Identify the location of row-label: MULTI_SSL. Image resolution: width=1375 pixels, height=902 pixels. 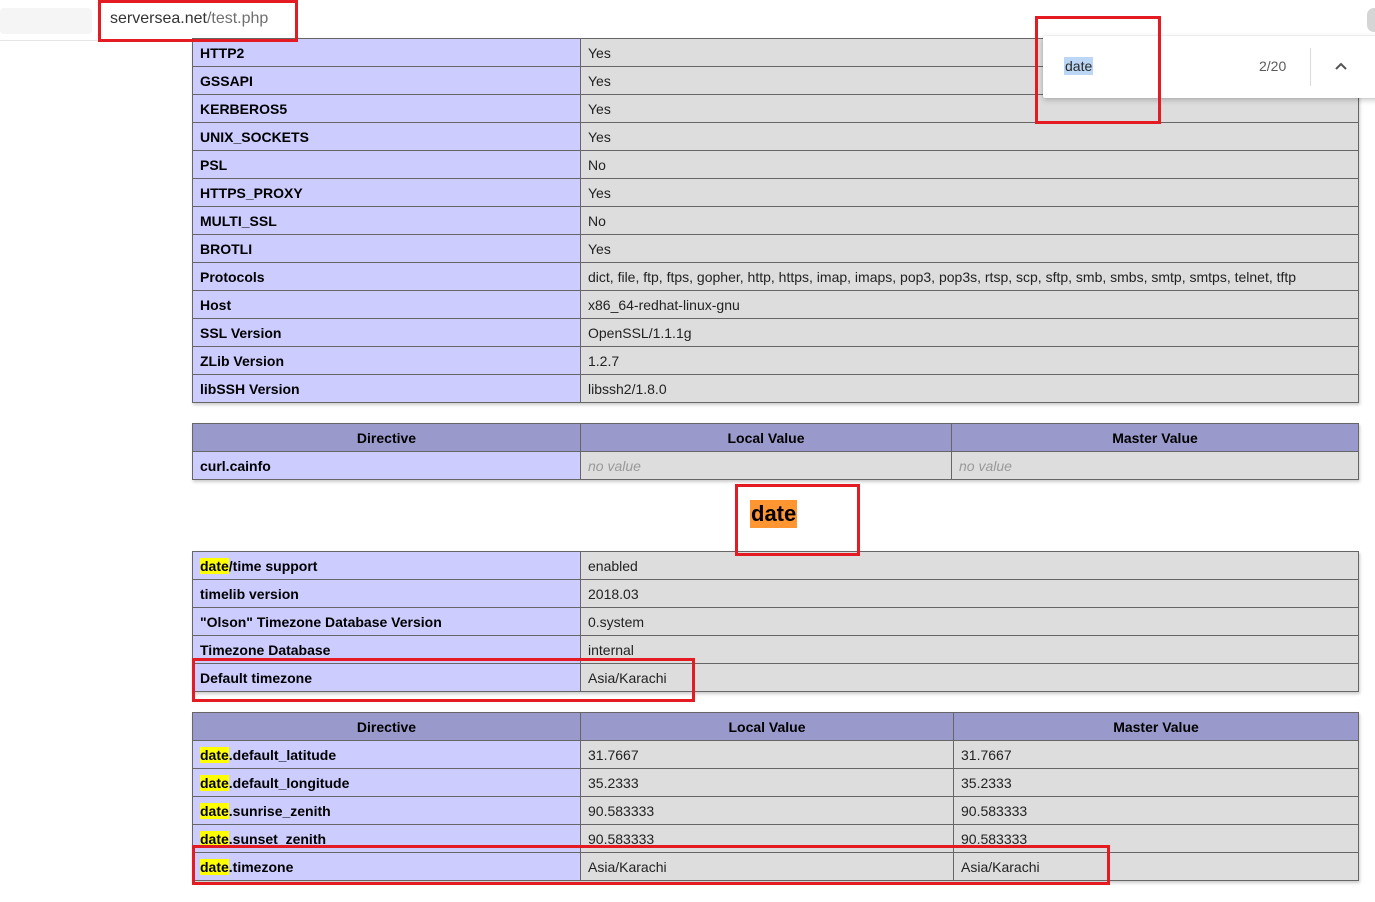
(386, 220).